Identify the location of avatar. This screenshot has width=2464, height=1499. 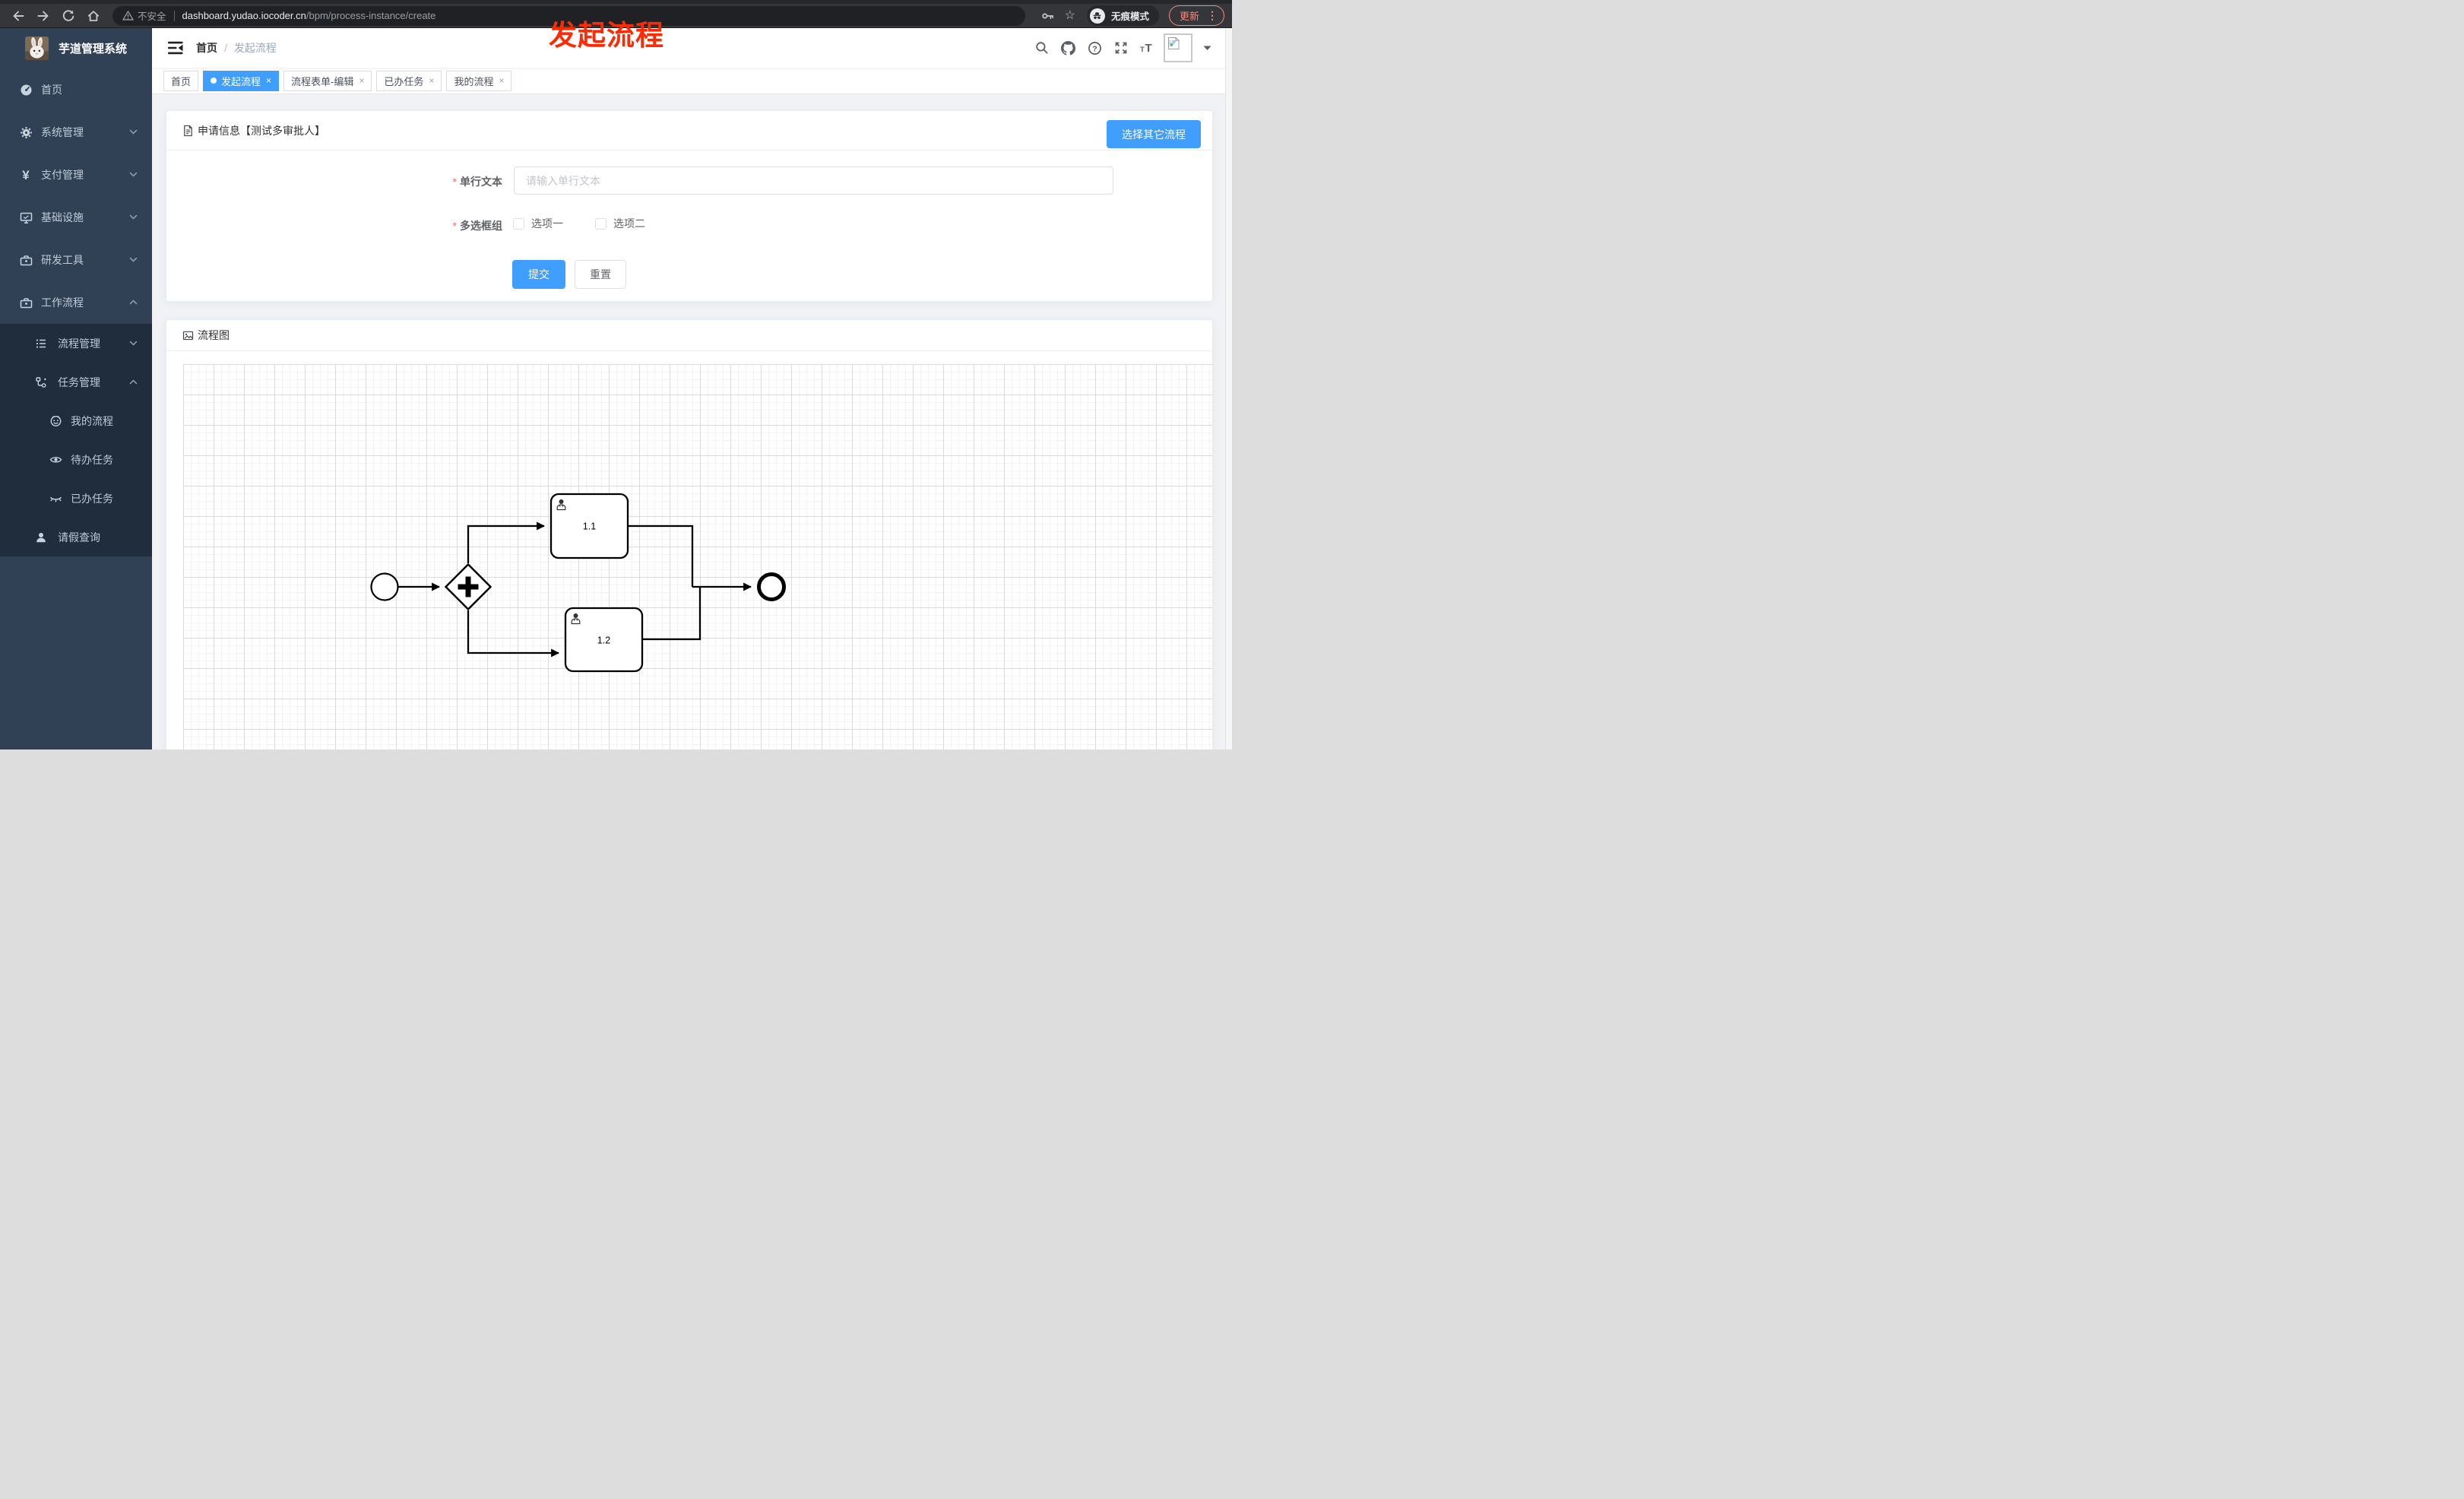
(1178, 48).